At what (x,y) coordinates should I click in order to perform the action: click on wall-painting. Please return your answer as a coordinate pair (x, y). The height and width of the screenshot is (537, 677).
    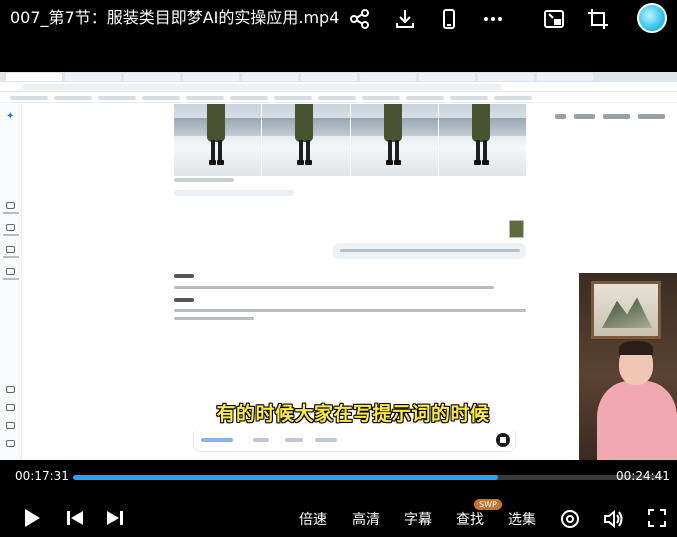
    Looking at the image, I should click on (626, 310).